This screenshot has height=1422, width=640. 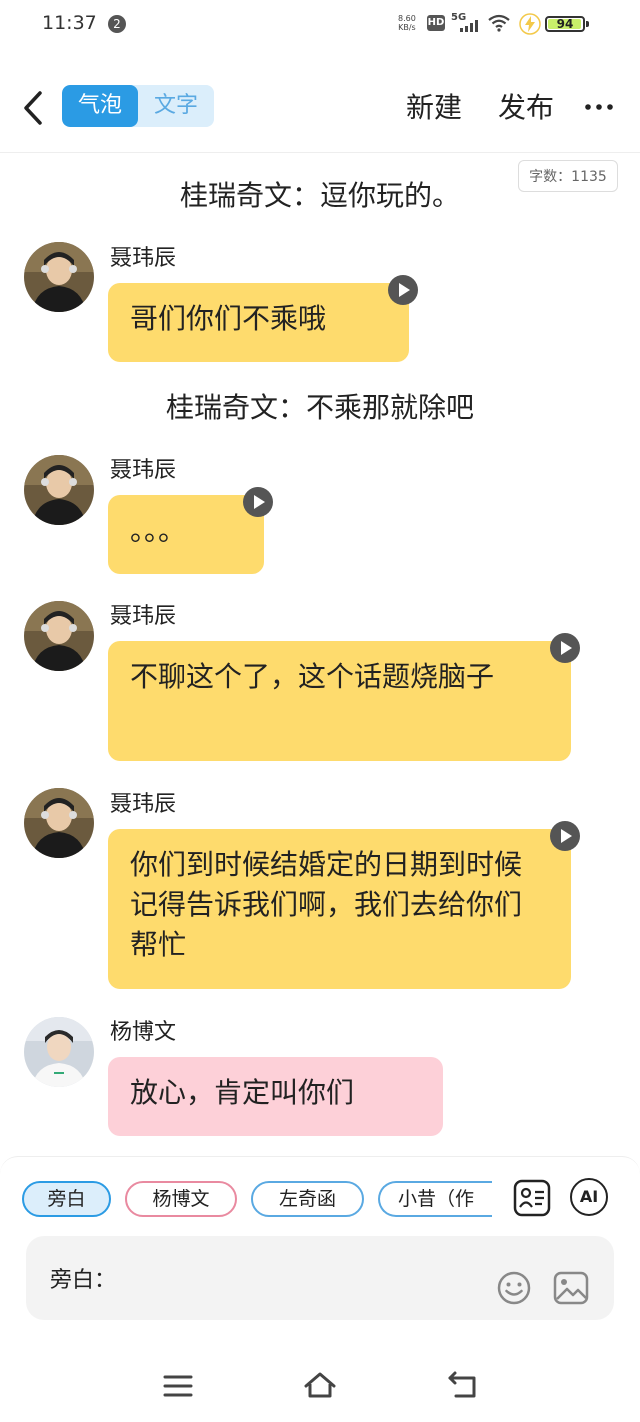 What do you see at coordinates (326, 904) in the screenshot?
I see `message-text: 你们到时候结婚定的日期到时候记得告诉我们啊，我们去给你们帮忙` at bounding box center [326, 904].